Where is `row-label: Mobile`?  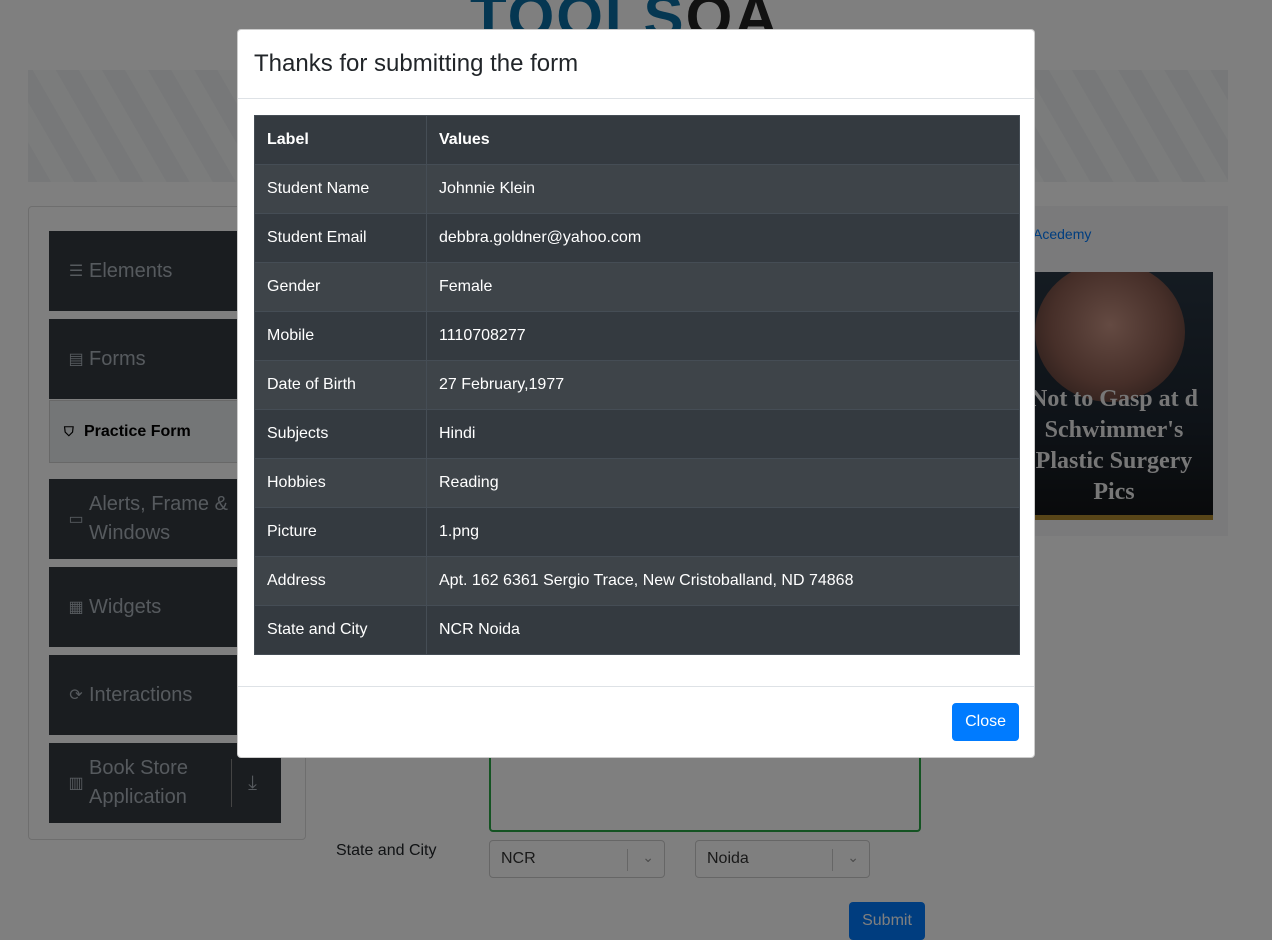 row-label: Mobile is located at coordinates (340, 336).